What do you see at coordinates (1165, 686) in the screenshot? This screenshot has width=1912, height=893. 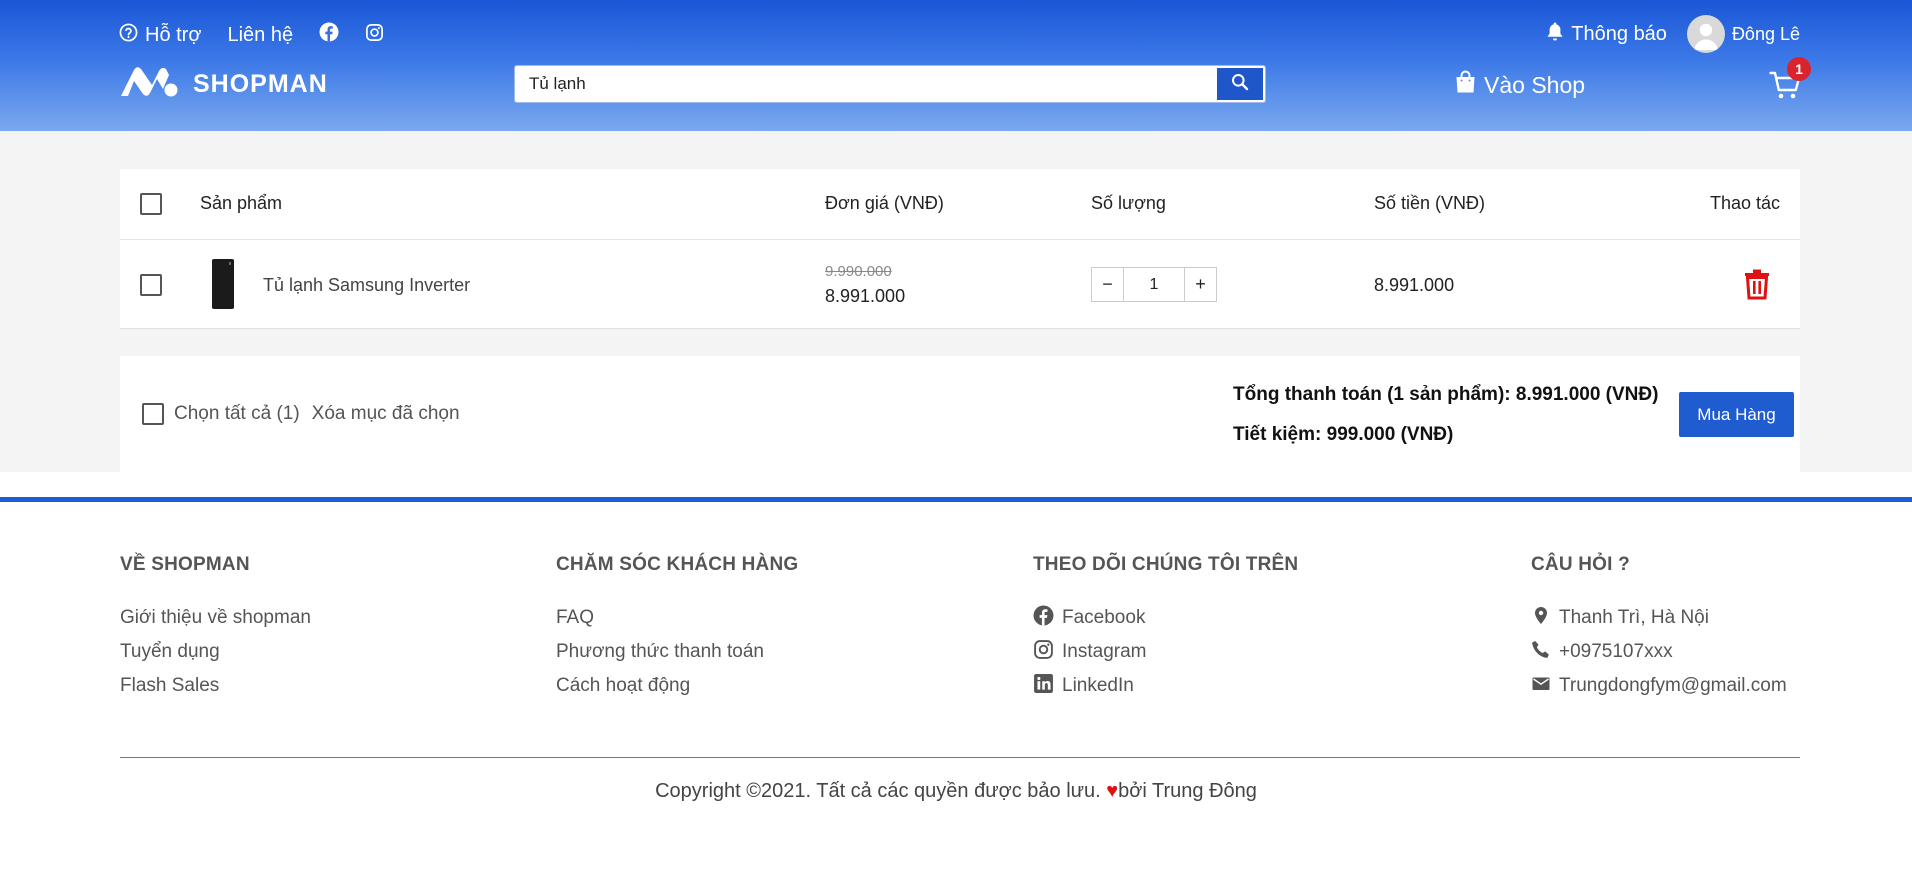 I see `footer-link-linkedin: LinkedIn` at bounding box center [1165, 686].